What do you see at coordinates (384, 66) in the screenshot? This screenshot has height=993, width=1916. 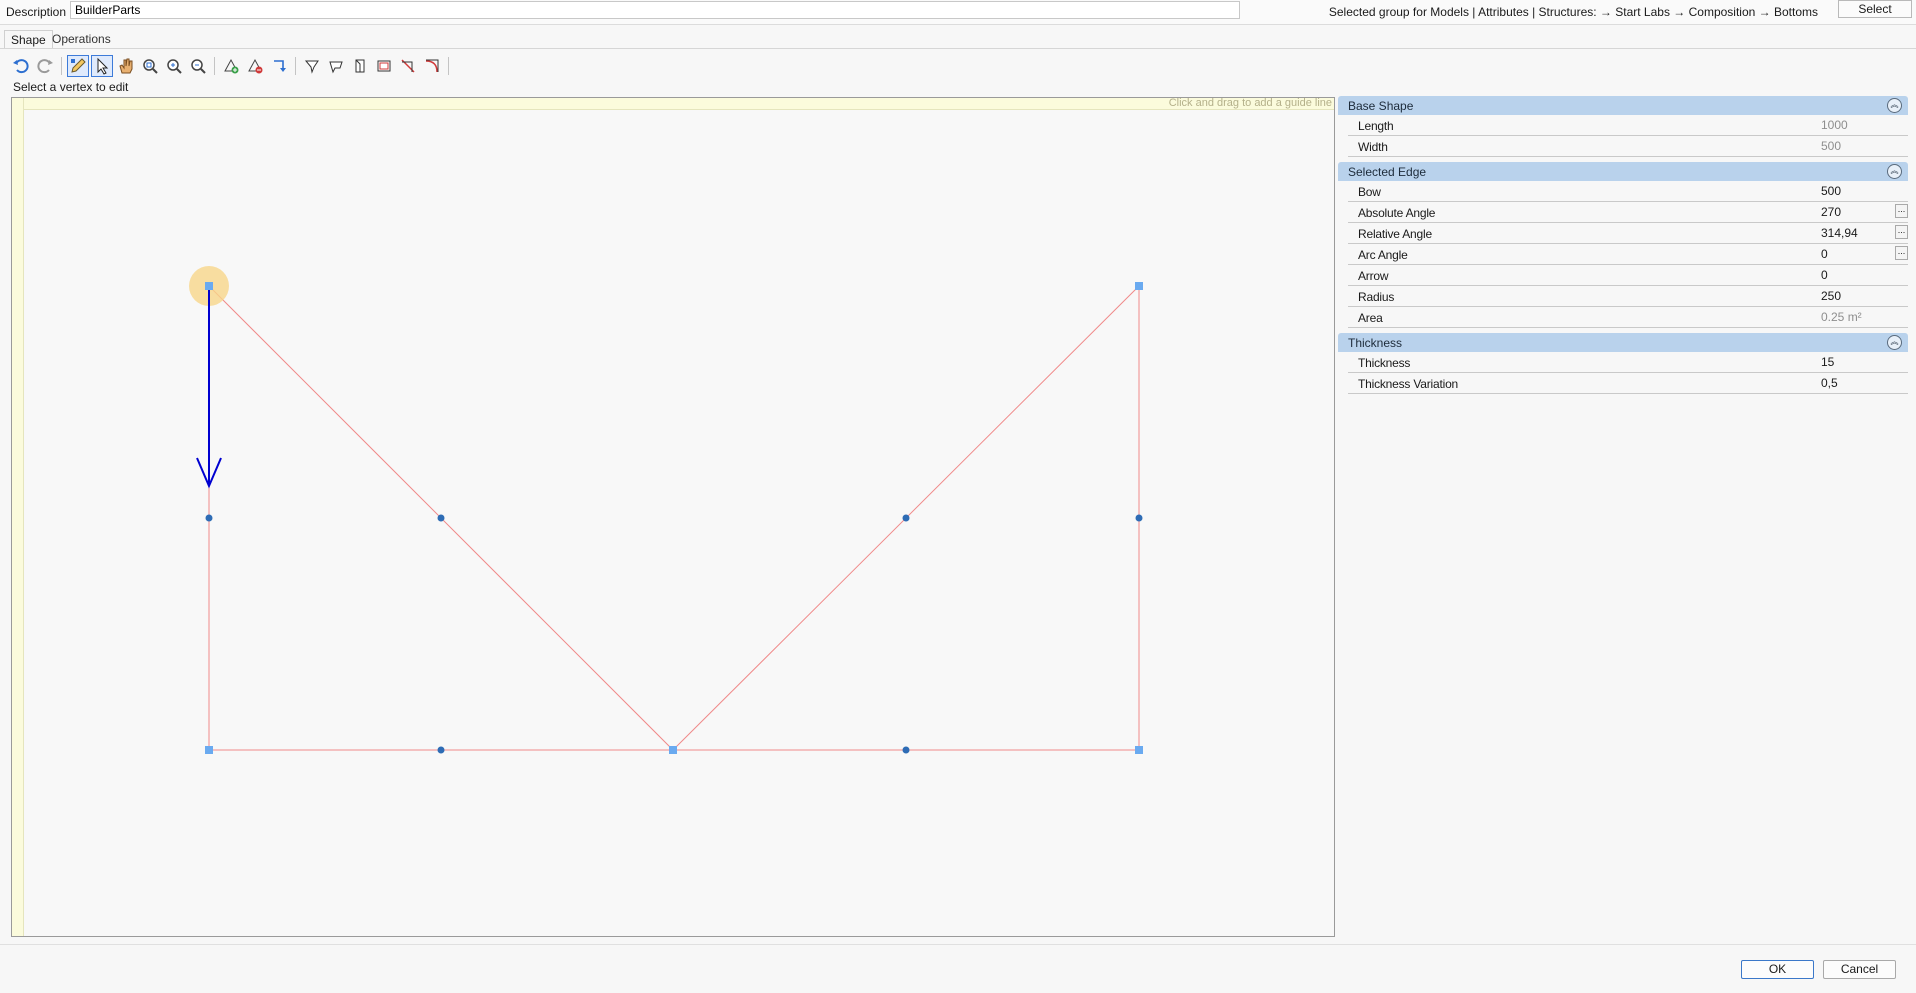 I see `shape-d-icon` at bounding box center [384, 66].